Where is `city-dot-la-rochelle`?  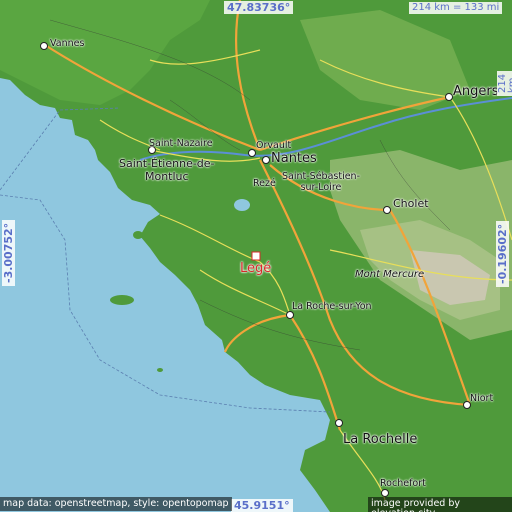
city-dot-la-rochelle is located at coordinates (339, 423).